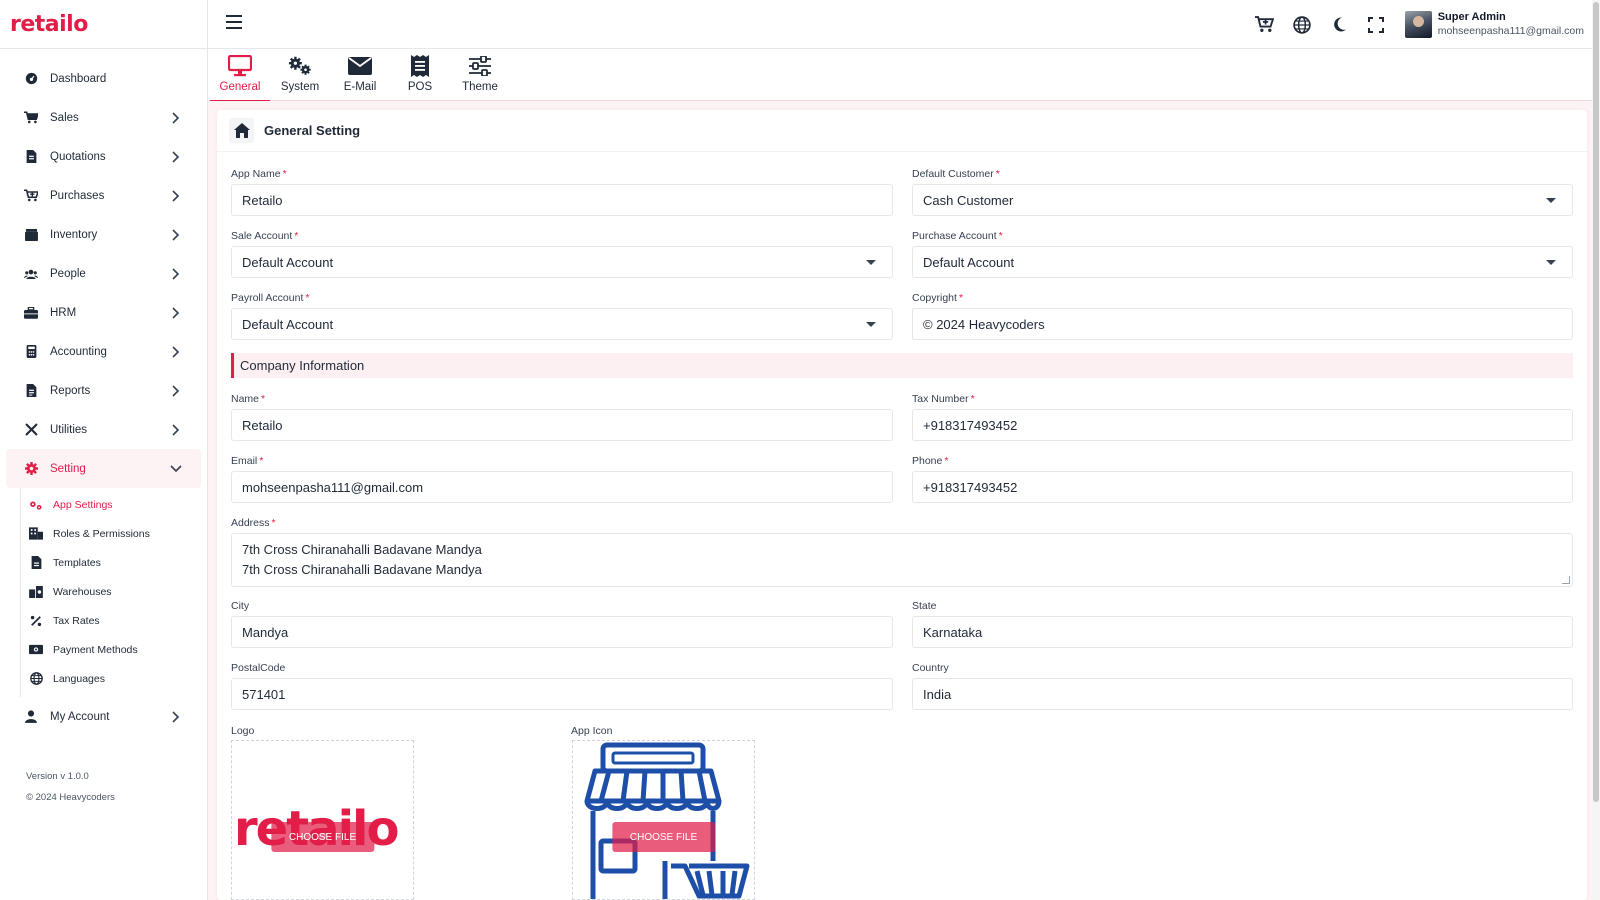 The width and height of the screenshot is (1600, 900). What do you see at coordinates (1242, 632) in the screenshot?
I see `state-input: Karnataka` at bounding box center [1242, 632].